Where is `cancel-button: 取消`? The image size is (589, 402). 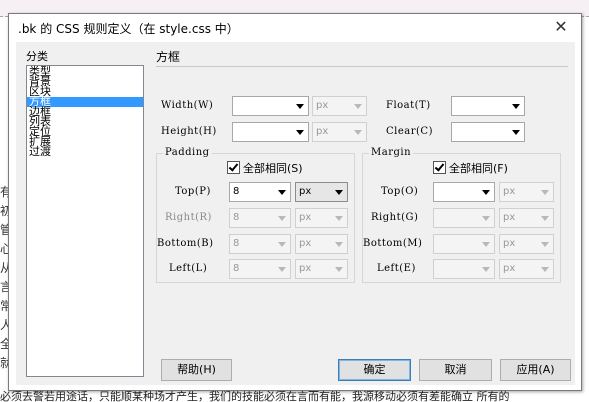 cancel-button: 取消 is located at coordinates (455, 370).